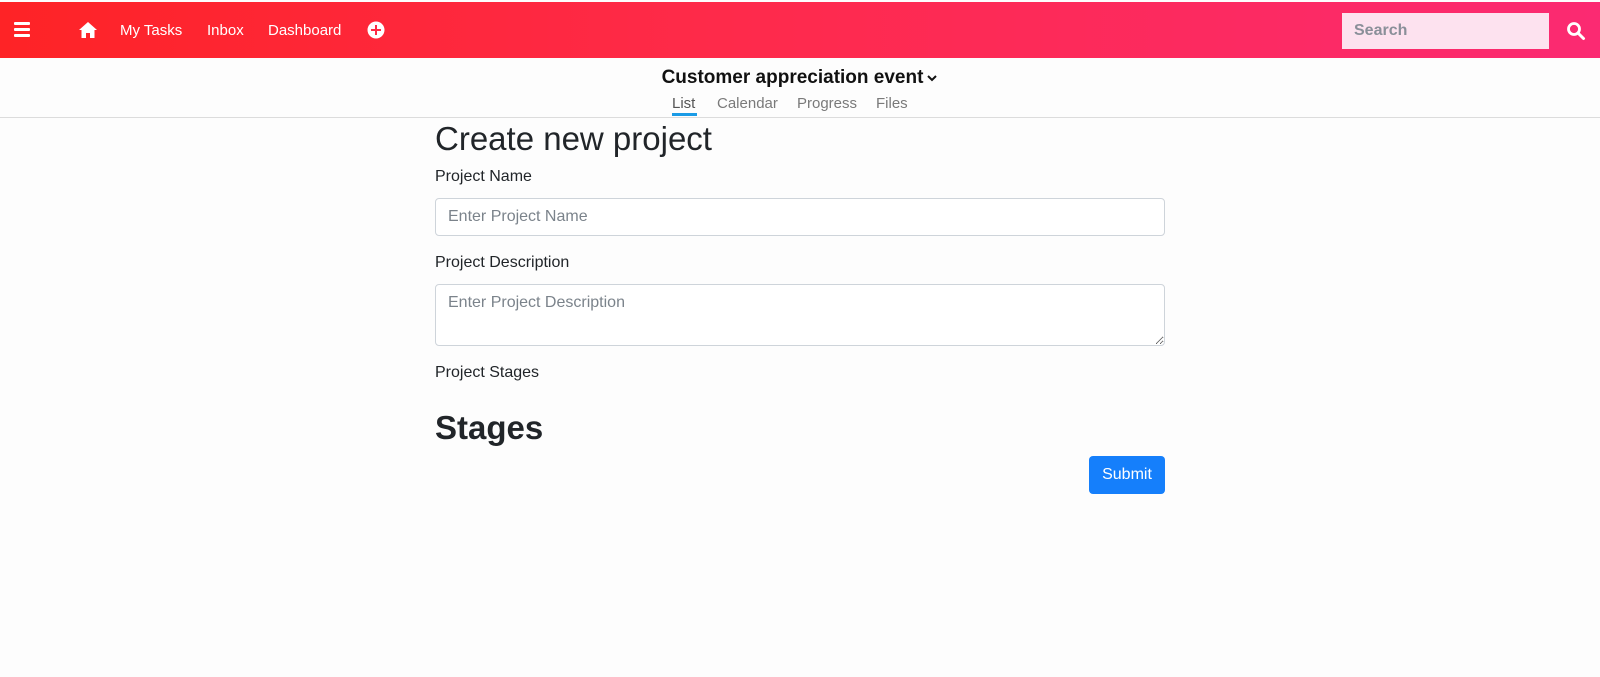  Describe the element at coordinates (487, 372) in the screenshot. I see `project-stages-label: Project Stages` at that location.